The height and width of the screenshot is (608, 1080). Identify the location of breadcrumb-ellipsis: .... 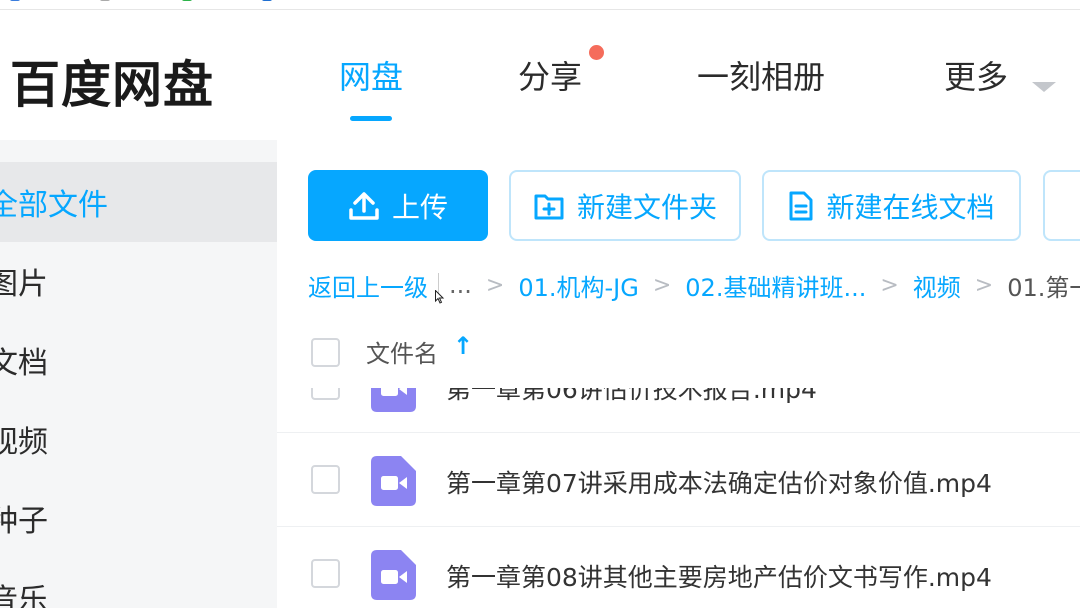
(460, 285).